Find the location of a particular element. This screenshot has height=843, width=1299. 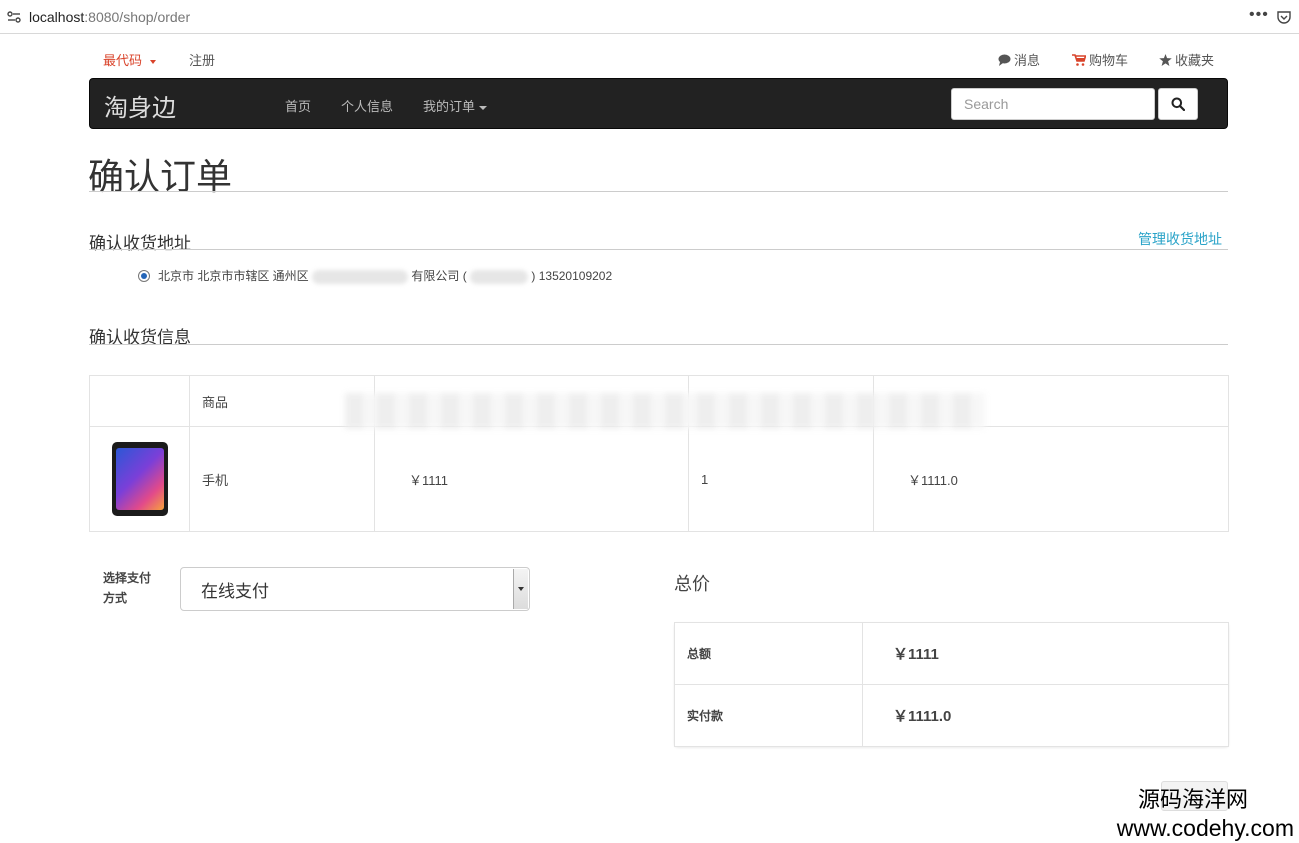

payment-method-select: 在线支付 is located at coordinates (355, 589).